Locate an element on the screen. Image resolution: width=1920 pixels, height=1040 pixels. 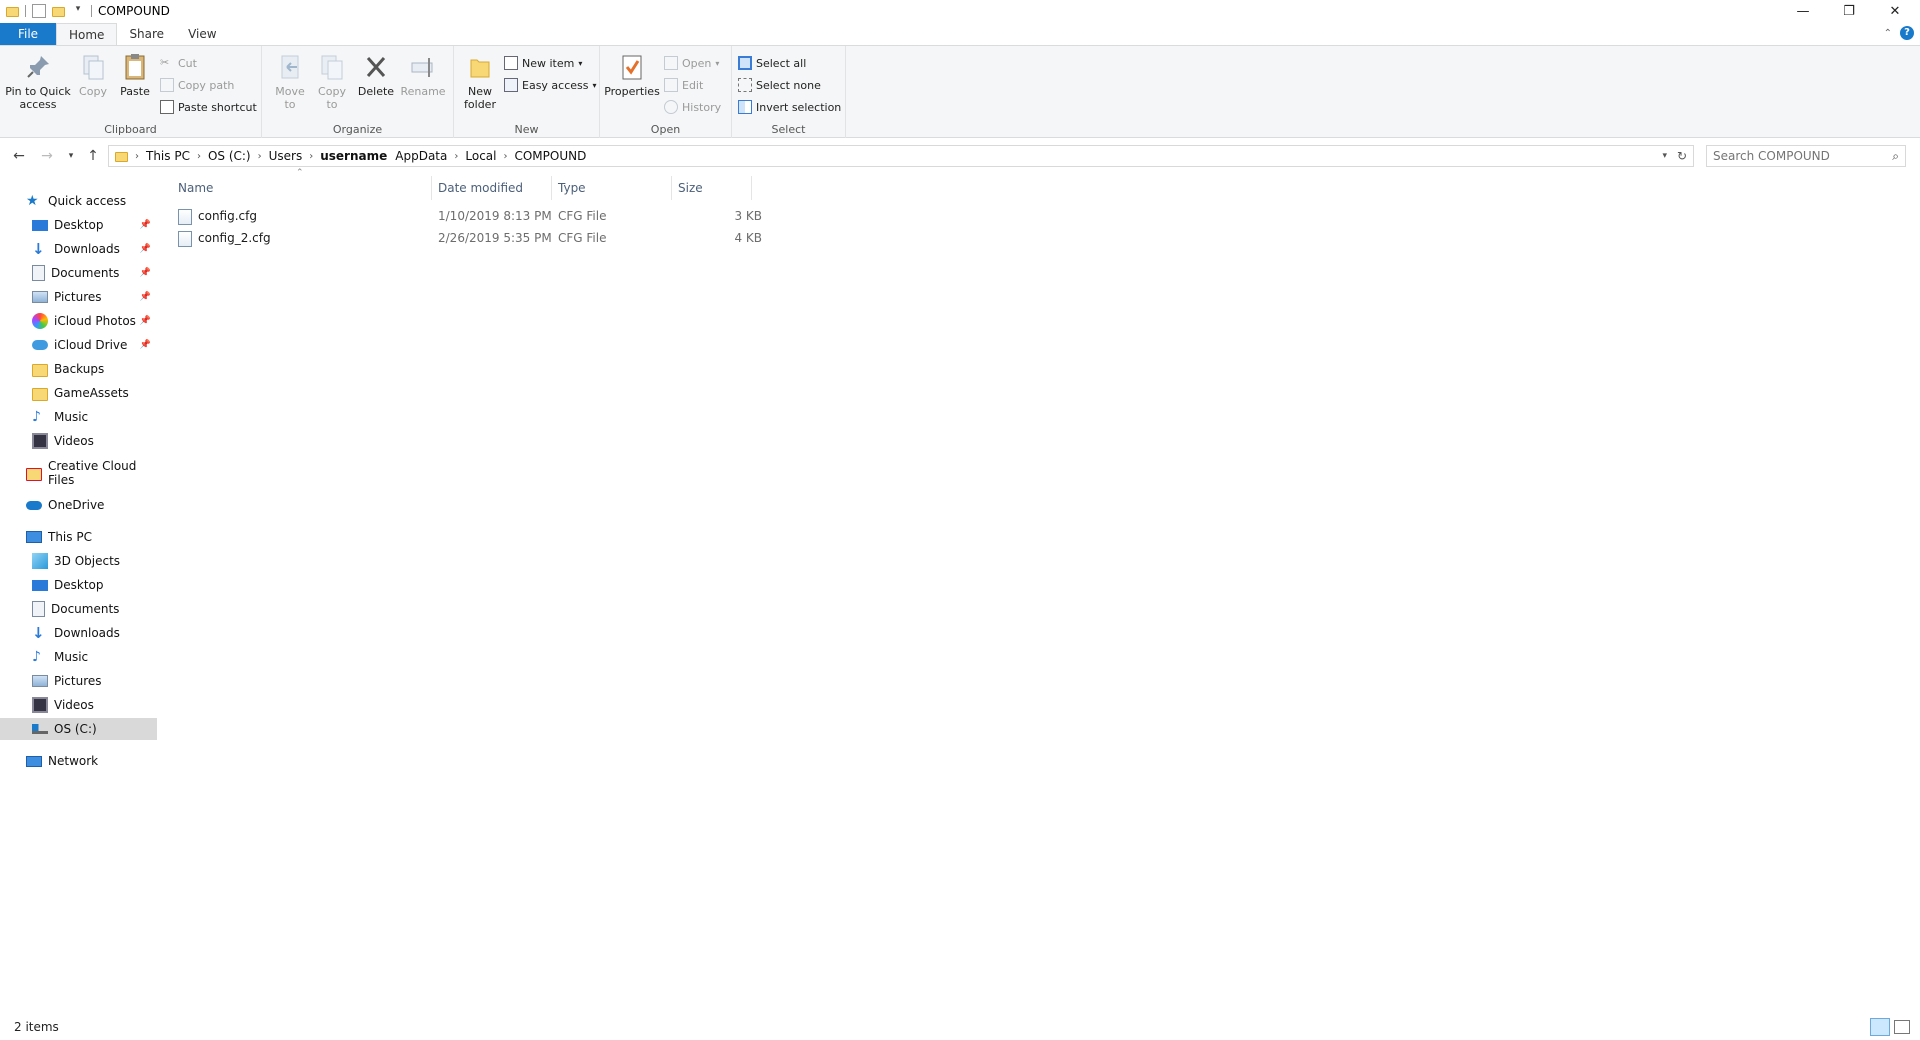
cut-button: ✂ Cut is located at coordinates (178, 63).